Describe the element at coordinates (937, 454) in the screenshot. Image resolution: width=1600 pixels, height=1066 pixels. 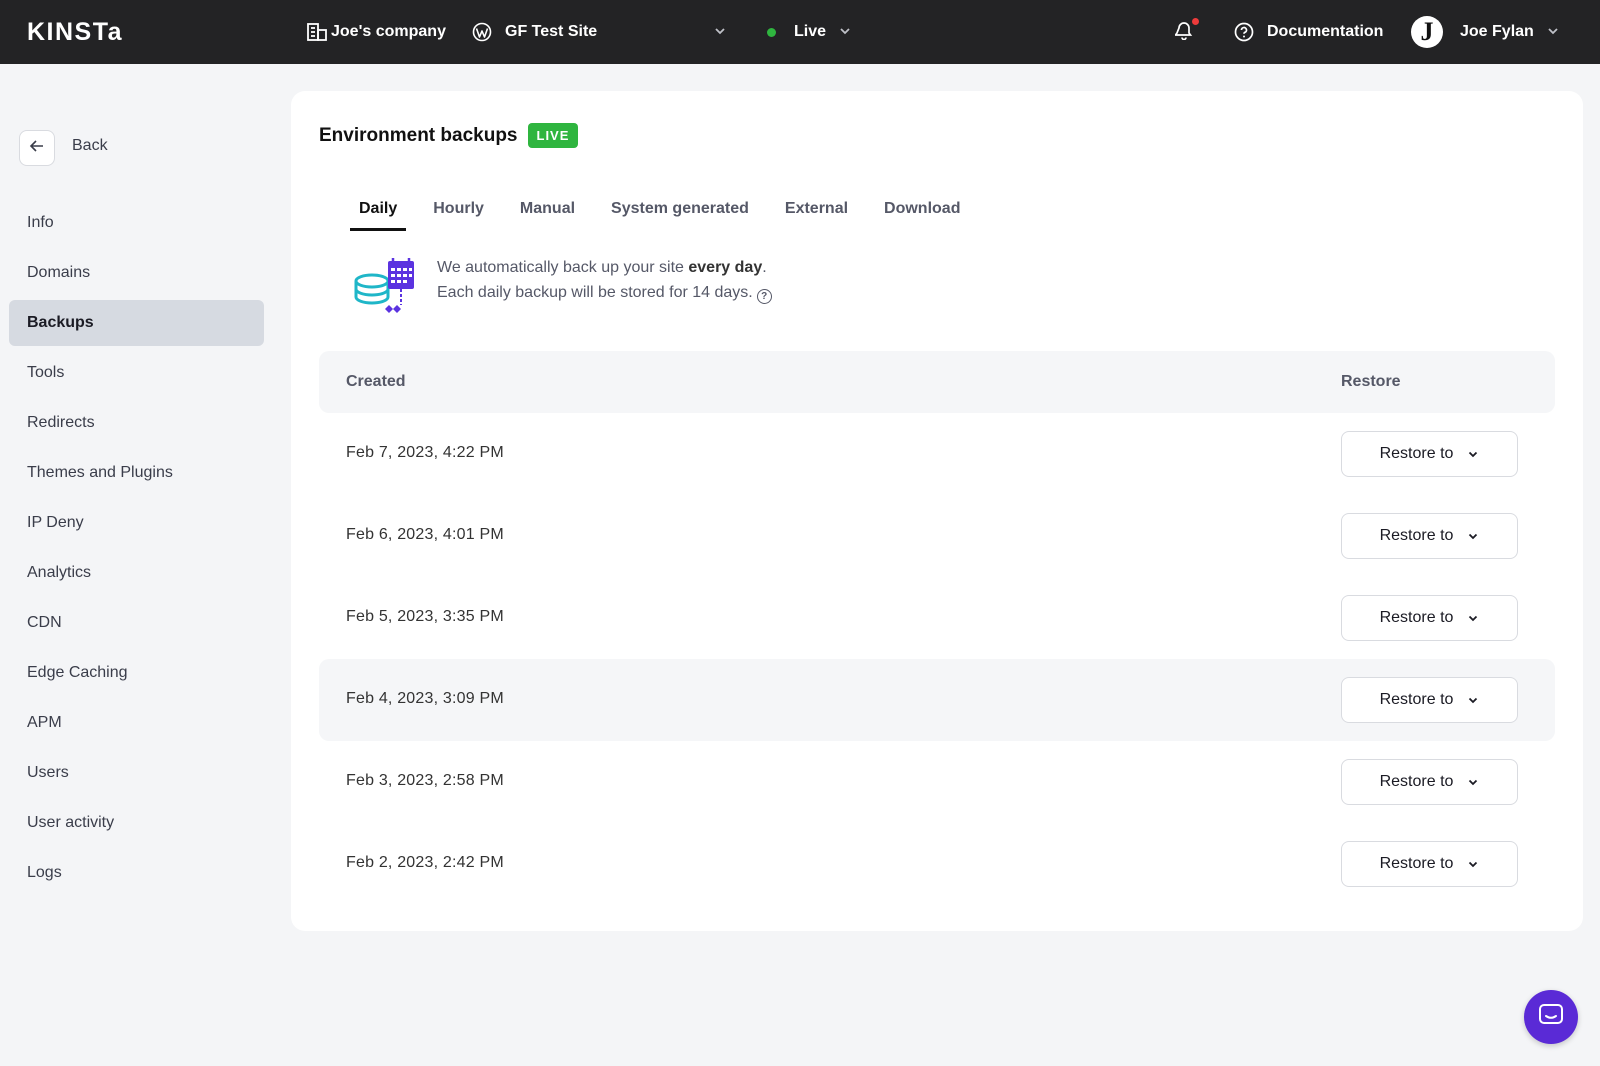
I see `table-row: Feb 7, 2023, 4:22 PM Restore to` at that location.